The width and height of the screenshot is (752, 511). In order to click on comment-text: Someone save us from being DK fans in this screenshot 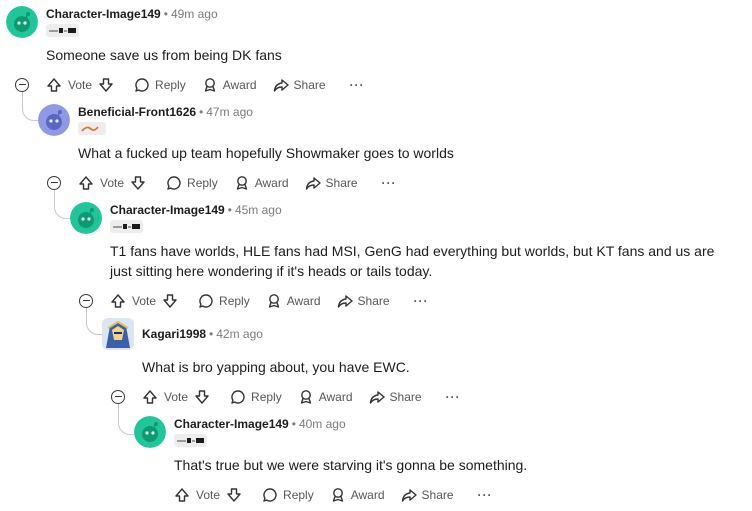, I will do `click(164, 55)`.